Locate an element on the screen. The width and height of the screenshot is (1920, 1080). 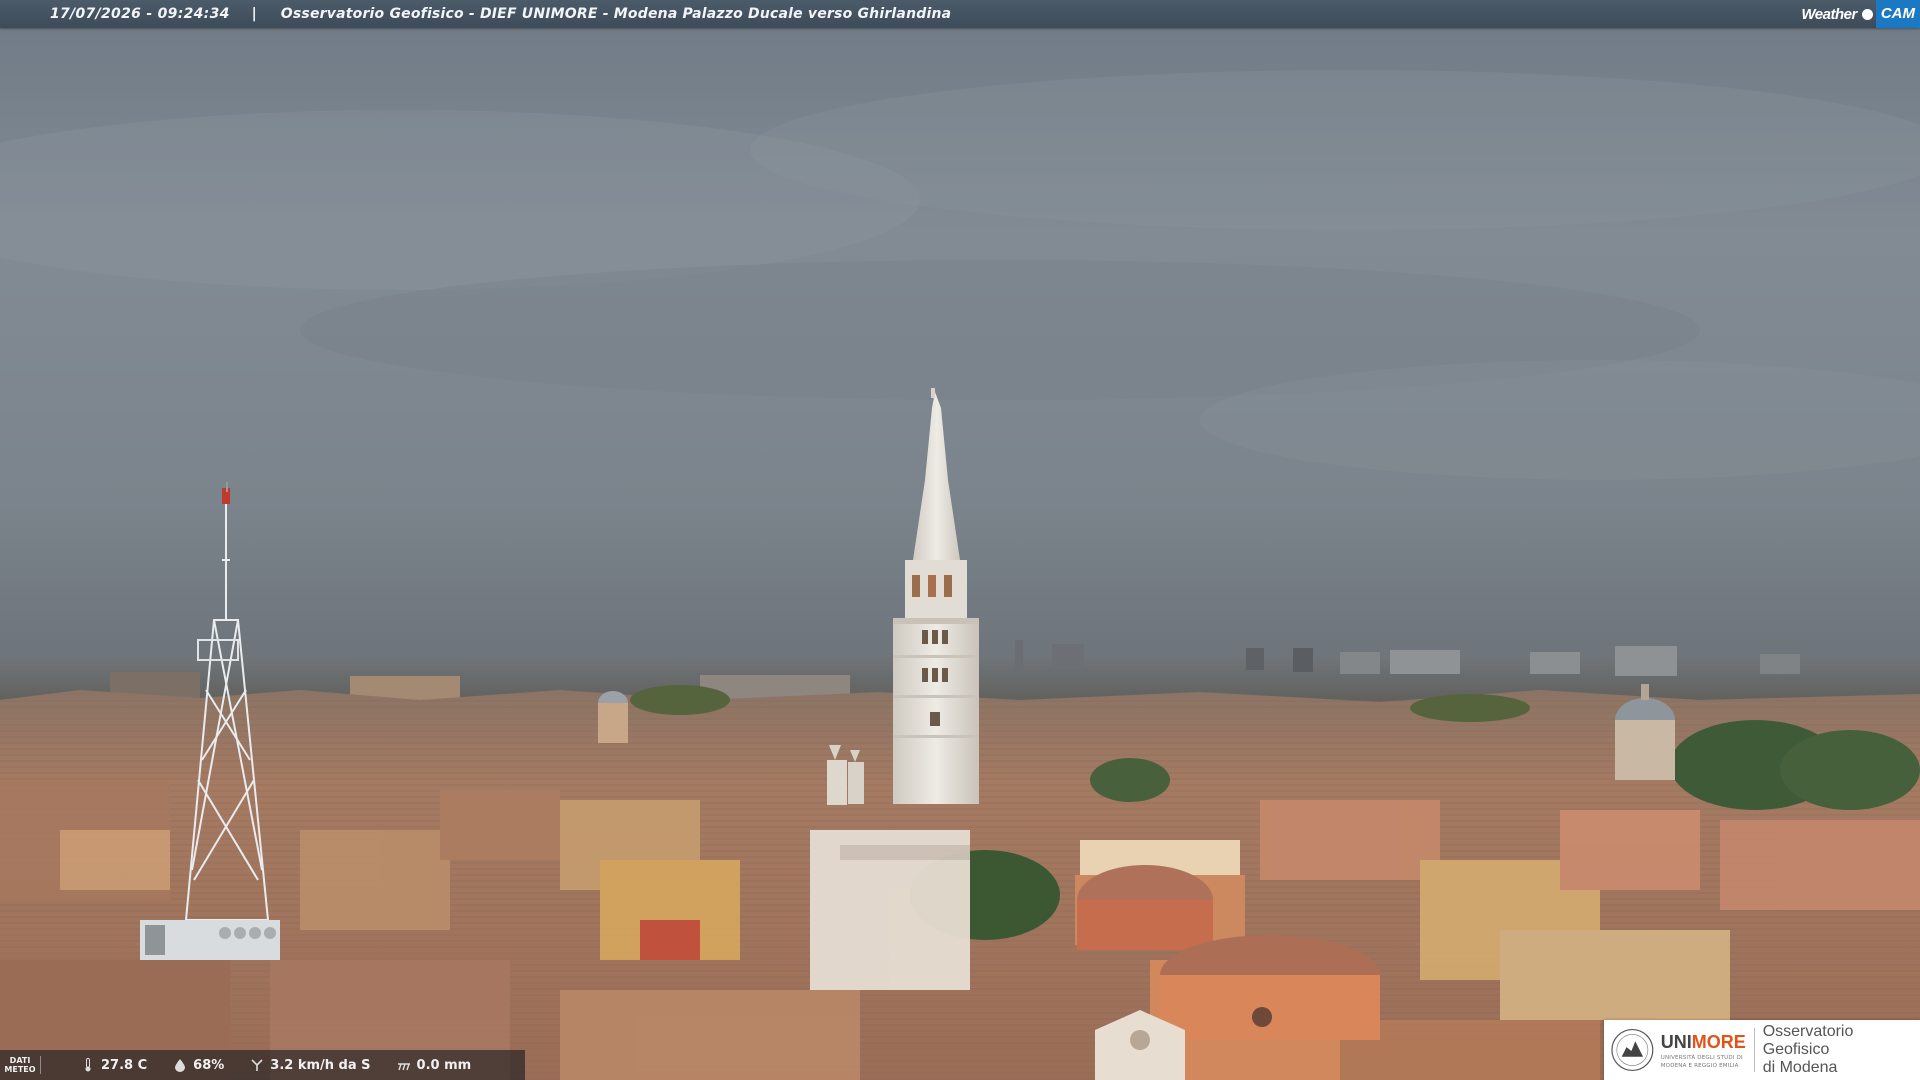
observatory-name: Osservatorio Geofisico di Modena is located at coordinates (1808, 1049).